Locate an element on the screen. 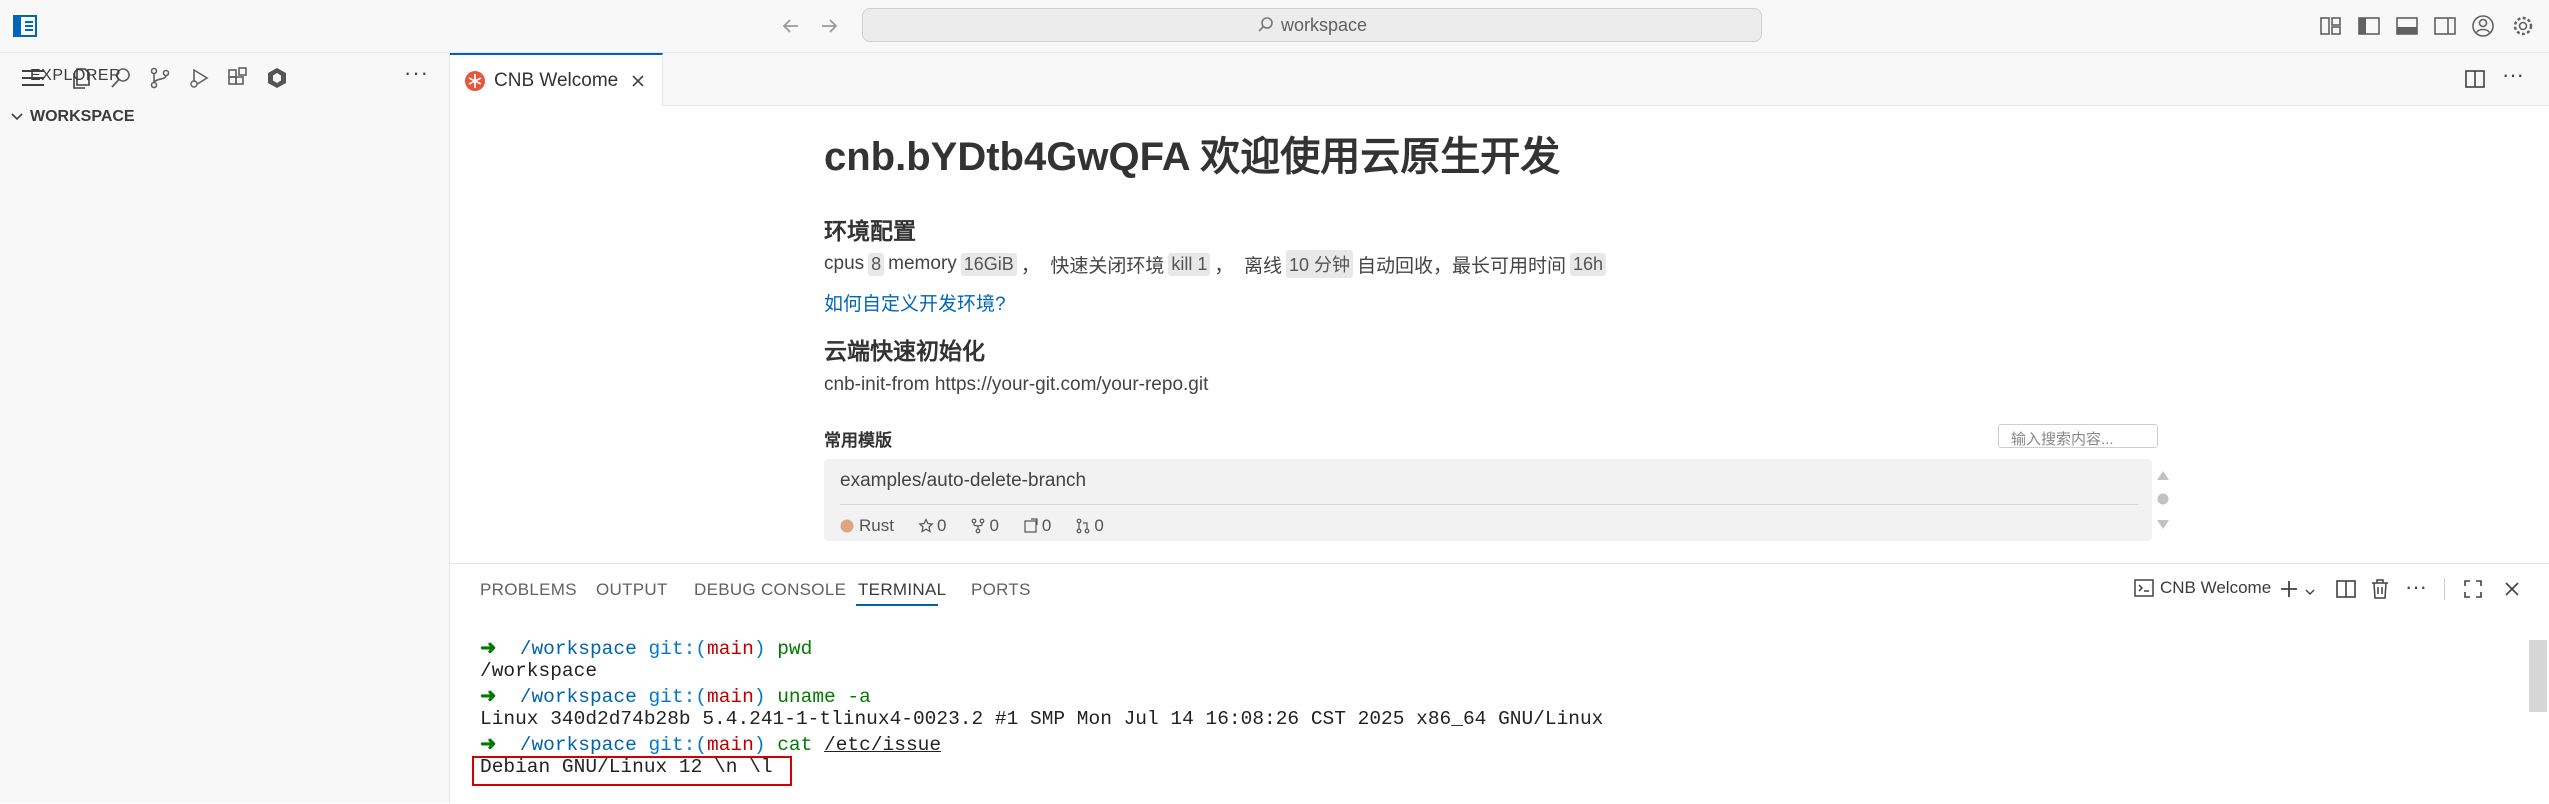  command-arg: /etc/issue is located at coordinates (883, 745).